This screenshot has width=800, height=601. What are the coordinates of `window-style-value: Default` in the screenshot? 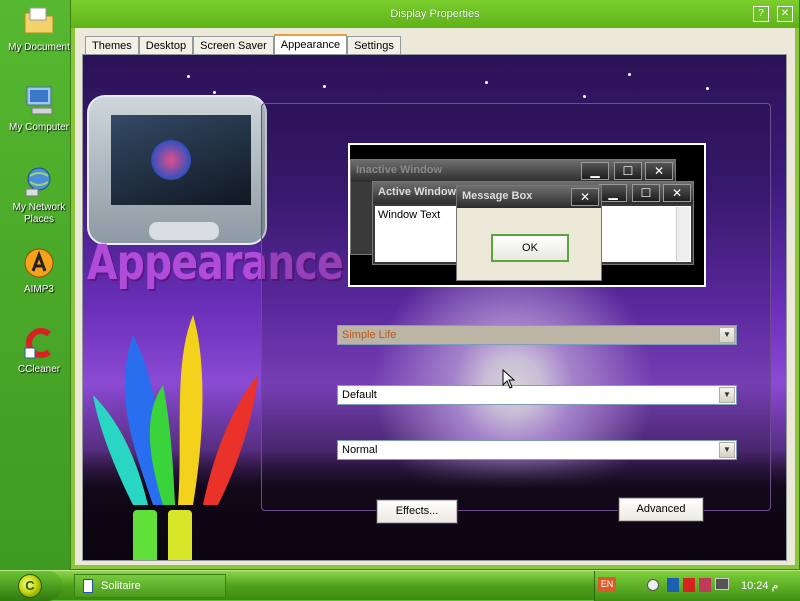 It's located at (359, 395).